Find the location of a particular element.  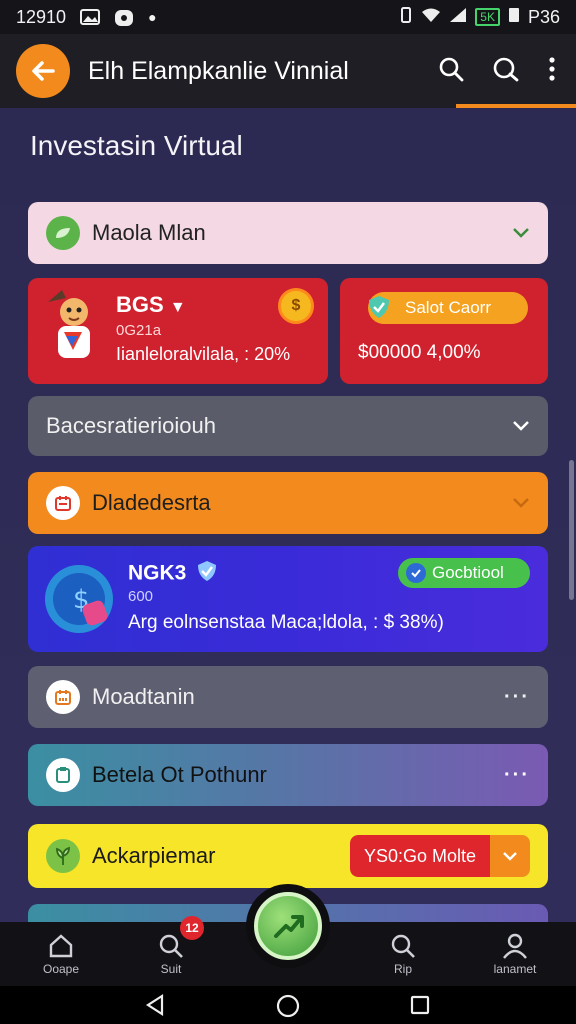

clipboard-icon is located at coordinates (63, 775).